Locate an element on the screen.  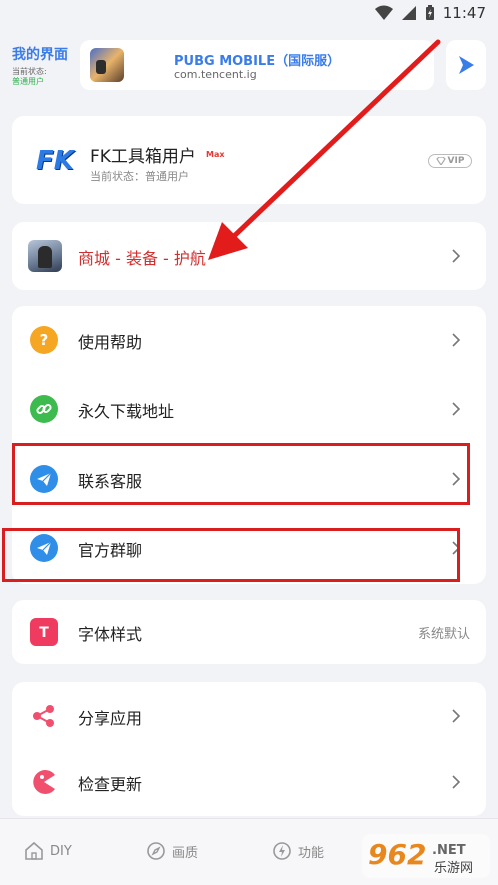
tab-features: 功能 is located at coordinates (298, 851).